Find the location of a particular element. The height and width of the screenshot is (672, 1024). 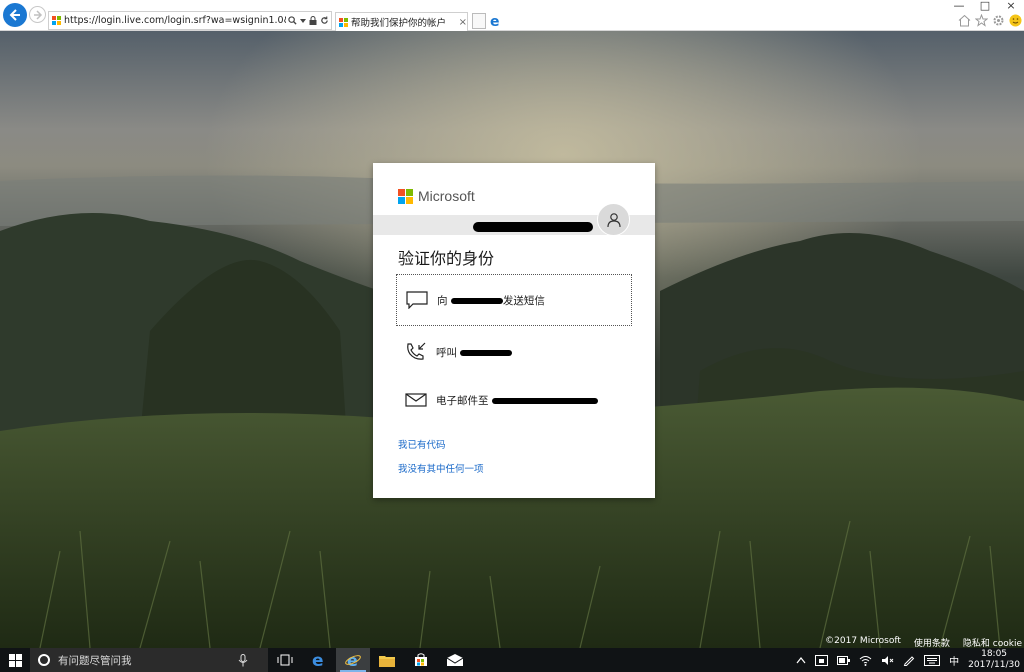

clock-time: 18:05 is located at coordinates (994, 654).